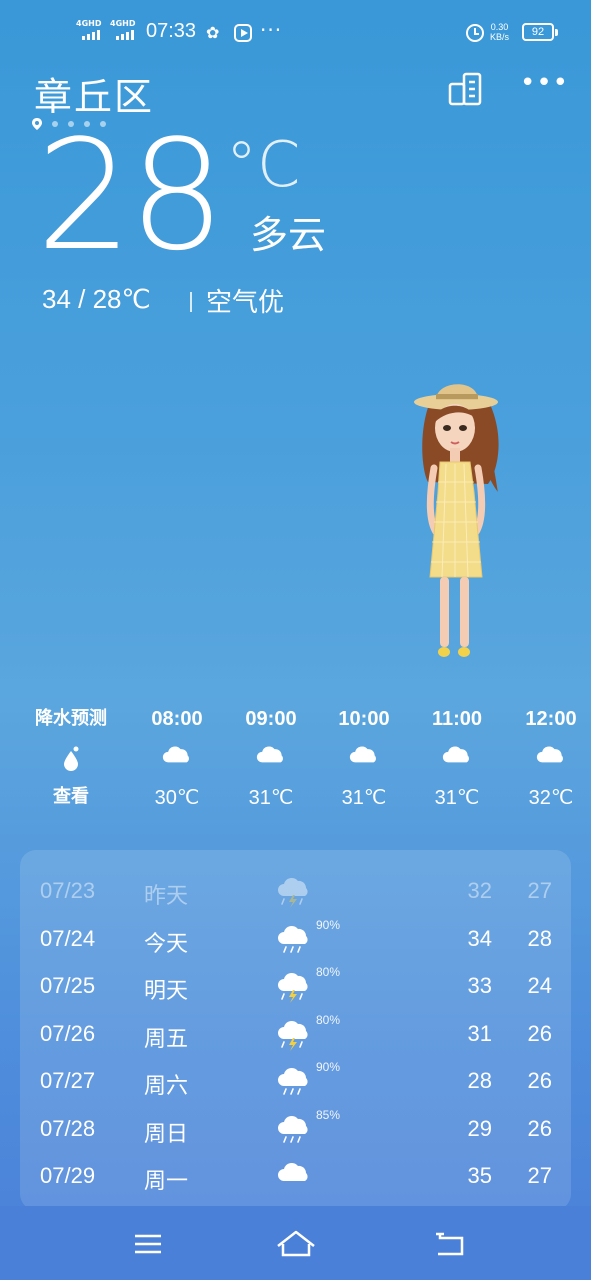 The height and width of the screenshot is (1280, 591). What do you see at coordinates (479, 1175) in the screenshot?
I see `day-high: 35` at bounding box center [479, 1175].